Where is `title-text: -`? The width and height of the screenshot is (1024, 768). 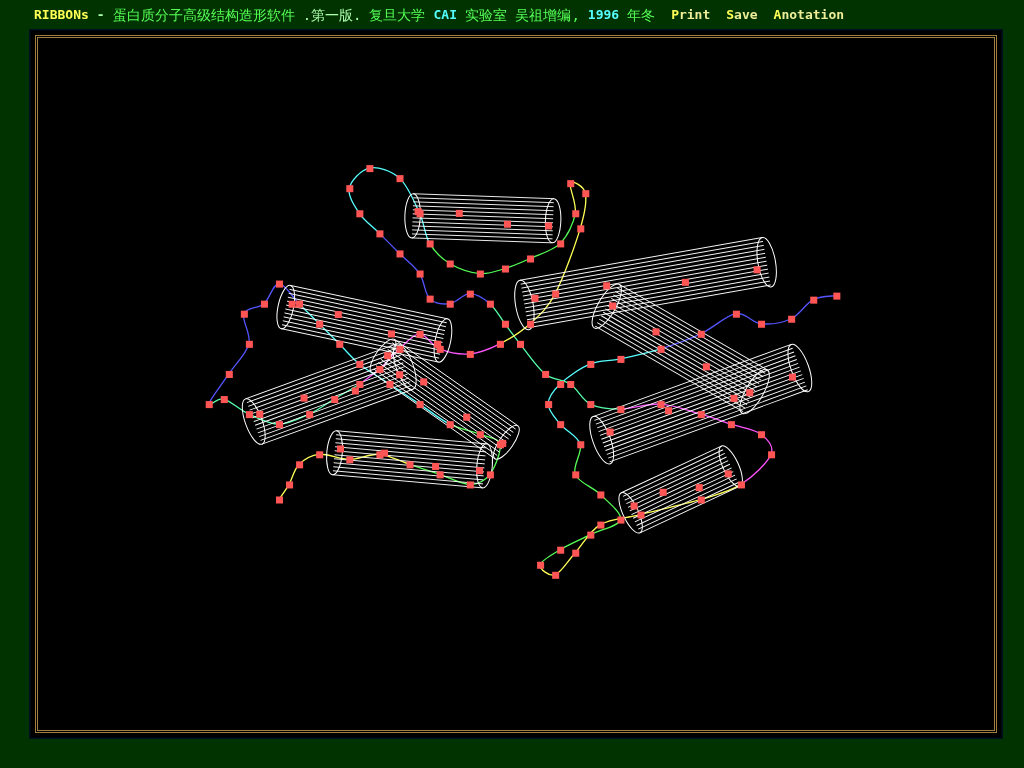
title-text: - is located at coordinates (100, 15).